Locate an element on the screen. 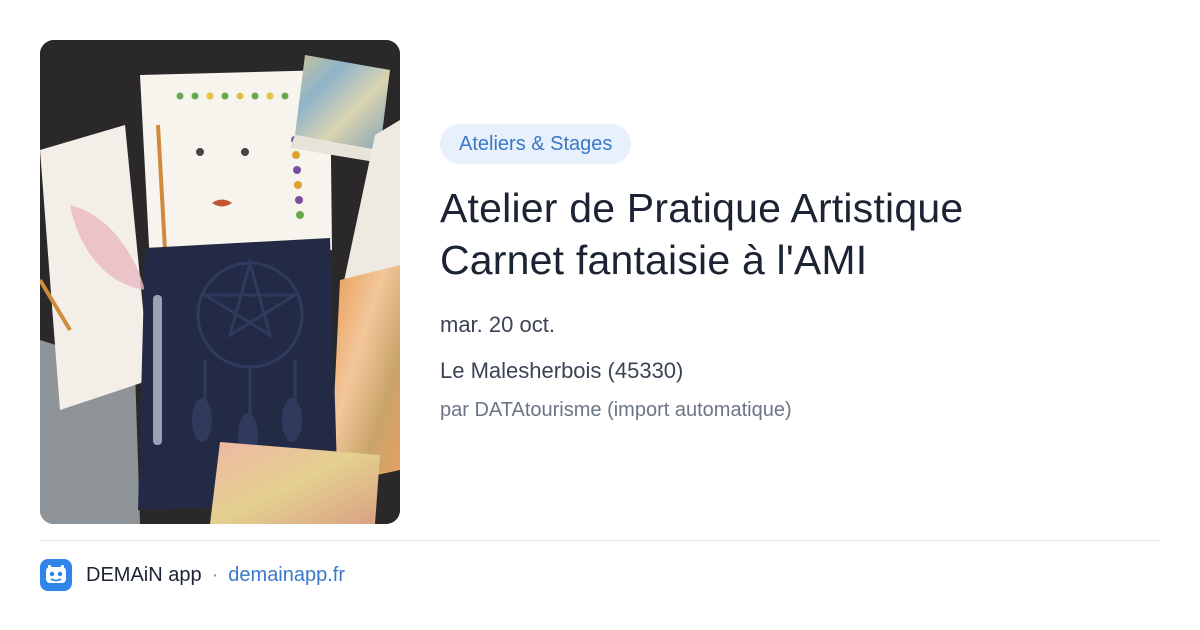 The height and width of the screenshot is (630, 1200). app-logo-icon is located at coordinates (56, 575).